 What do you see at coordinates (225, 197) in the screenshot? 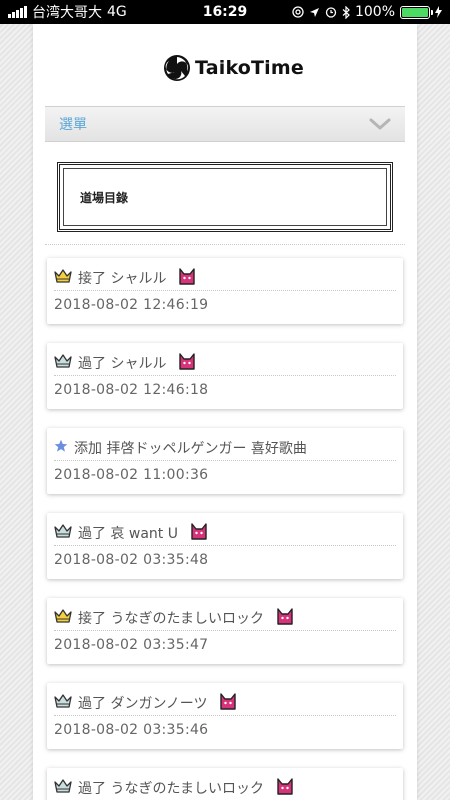
I see `dojo-list-button: 道場目錄` at bounding box center [225, 197].